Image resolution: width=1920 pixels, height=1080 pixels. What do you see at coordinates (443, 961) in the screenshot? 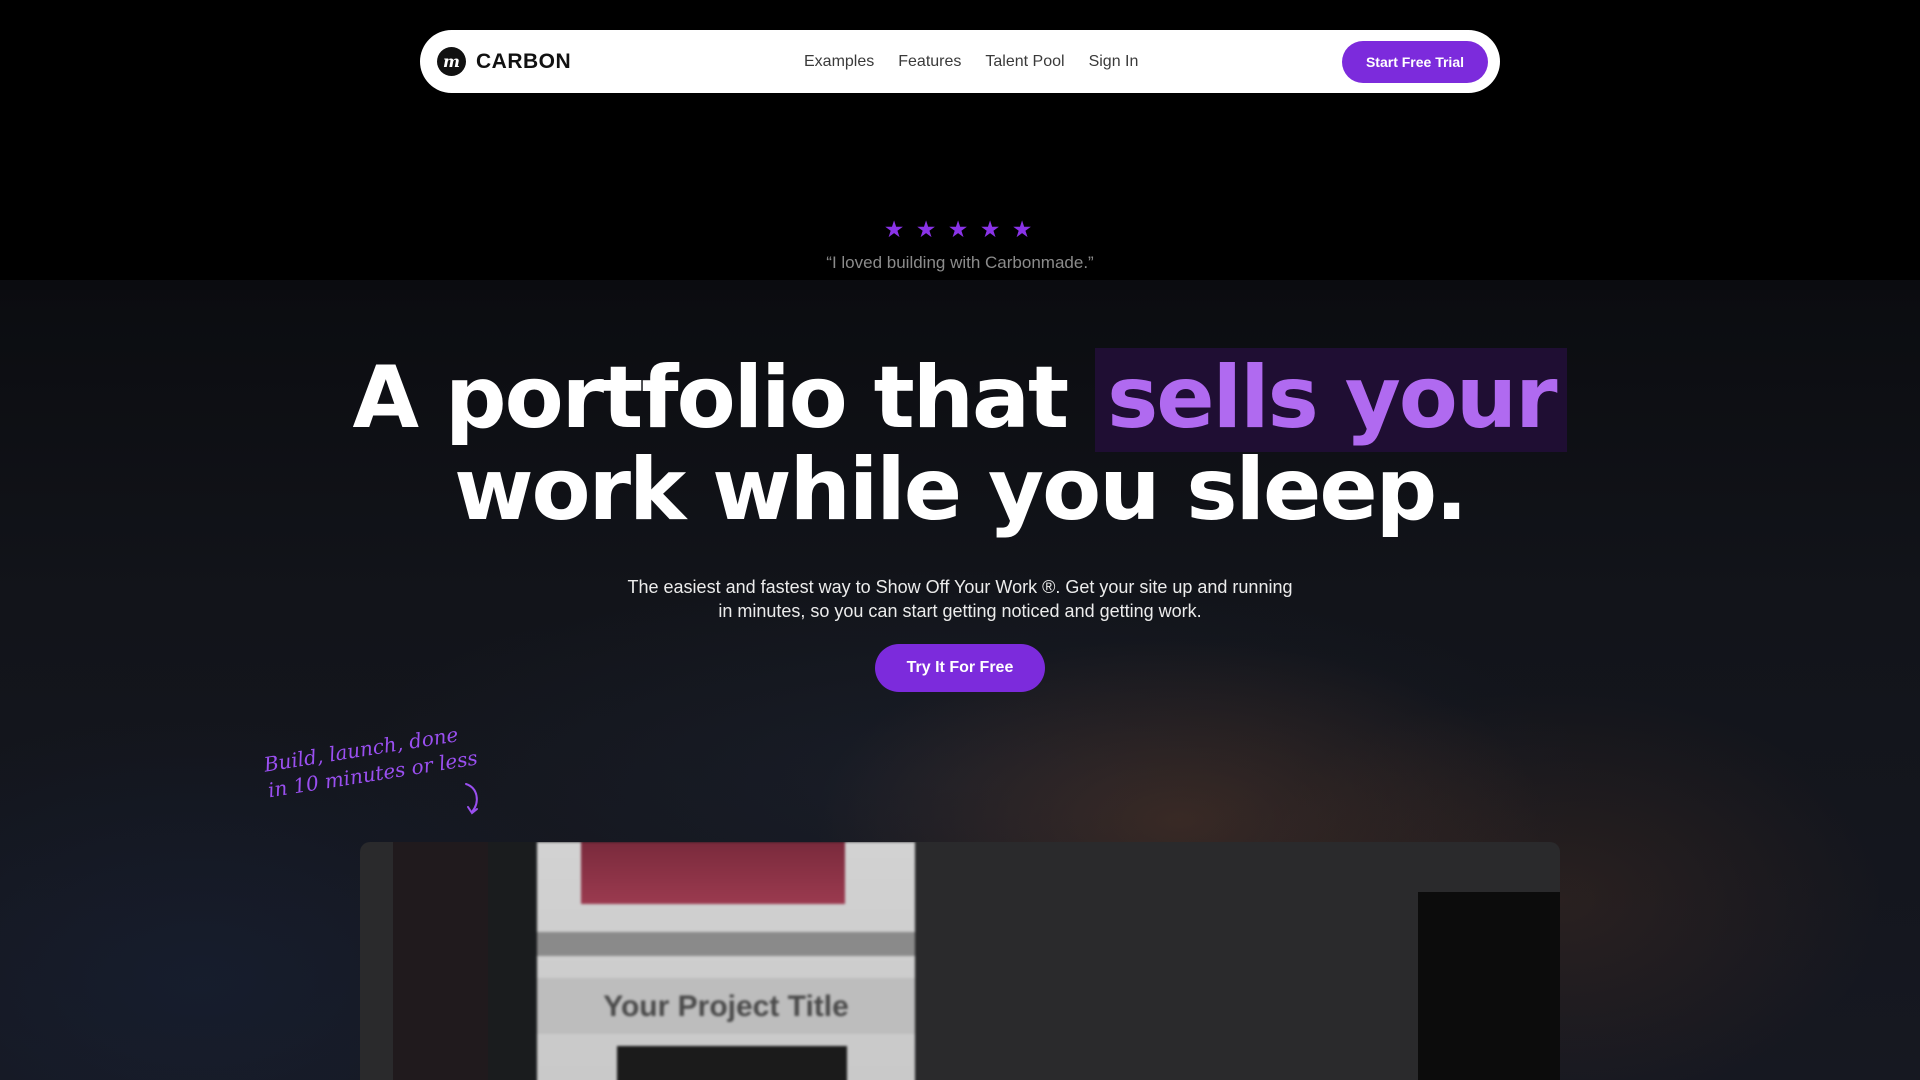
I see `preview-side-panel` at bounding box center [443, 961].